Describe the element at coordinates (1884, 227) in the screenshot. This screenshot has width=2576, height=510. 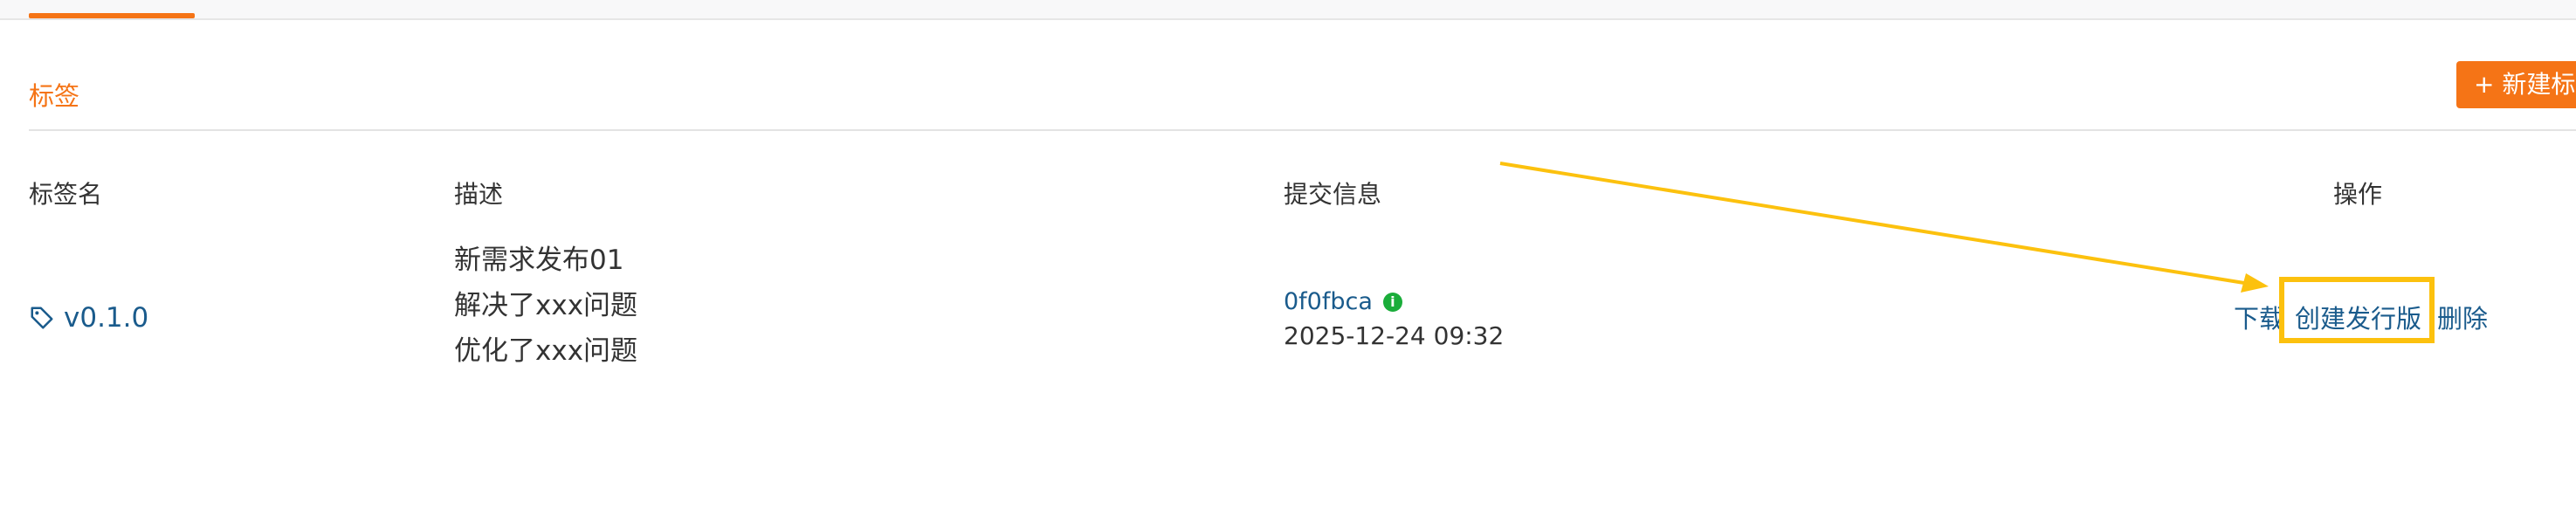
I see `arrow-annotation` at that location.